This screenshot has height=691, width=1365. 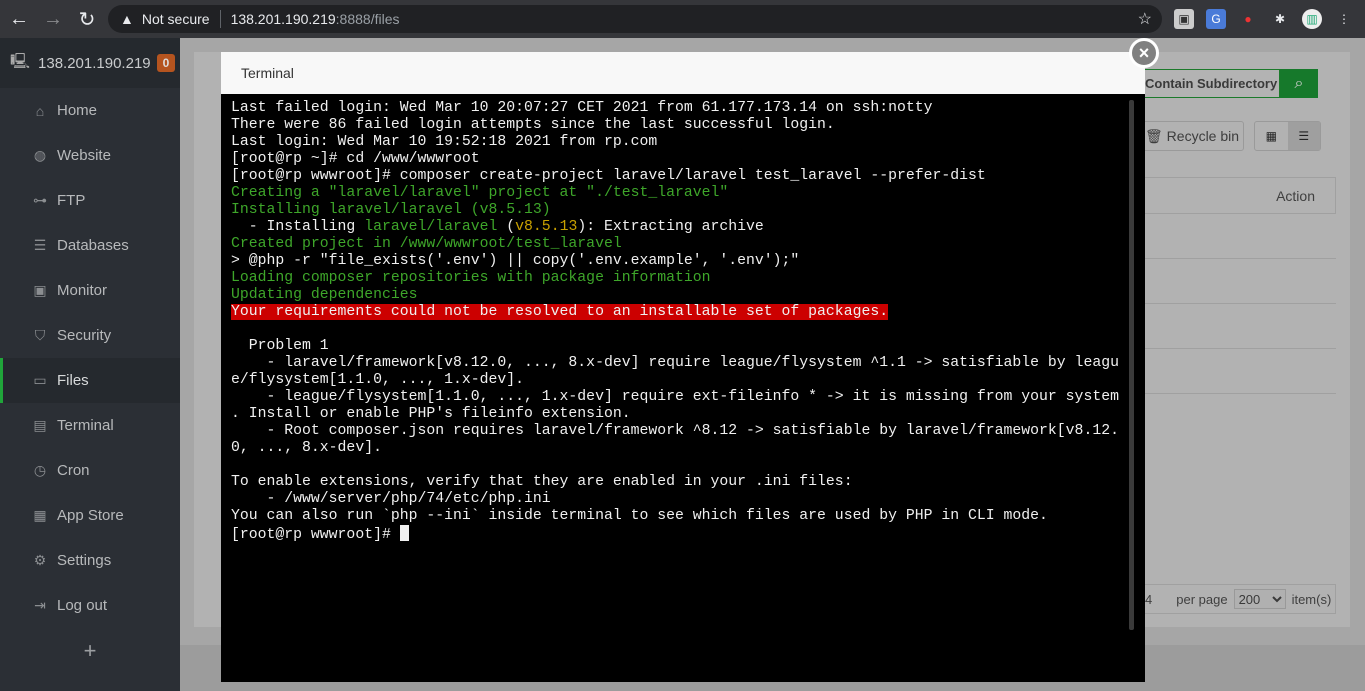 I want to click on terminal-line: Updating dependencies, so click(x=681, y=295).